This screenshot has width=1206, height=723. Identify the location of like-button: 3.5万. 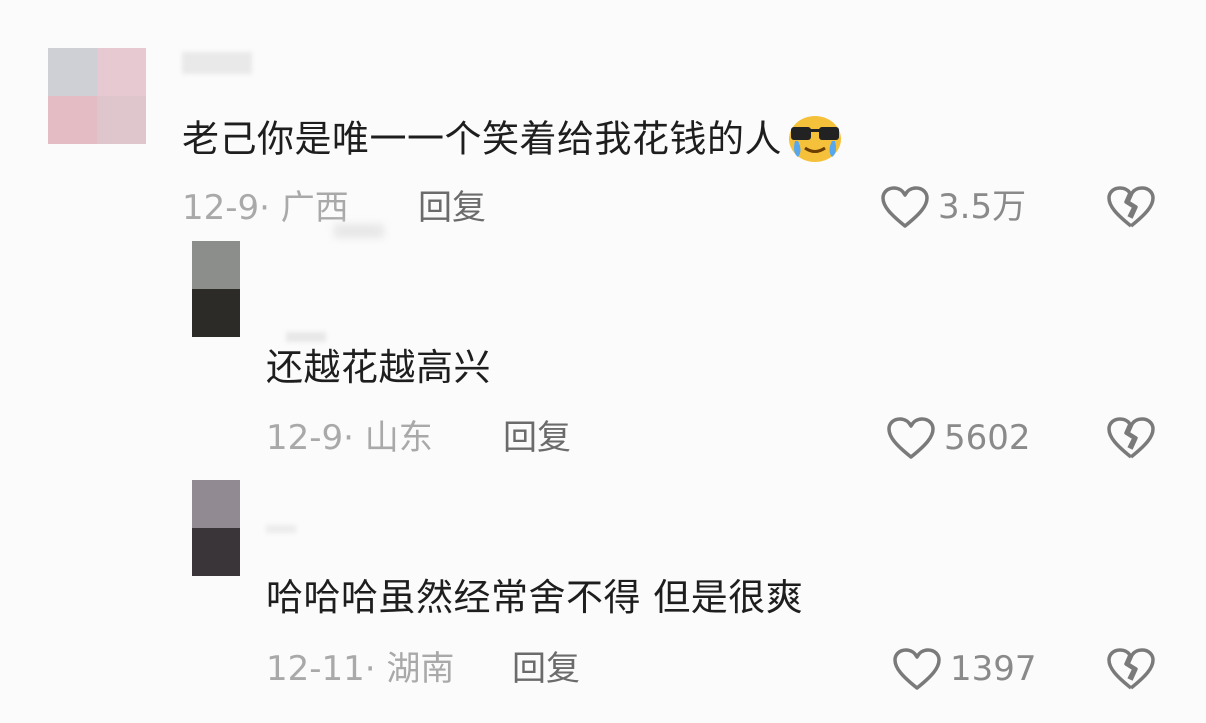
(953, 207).